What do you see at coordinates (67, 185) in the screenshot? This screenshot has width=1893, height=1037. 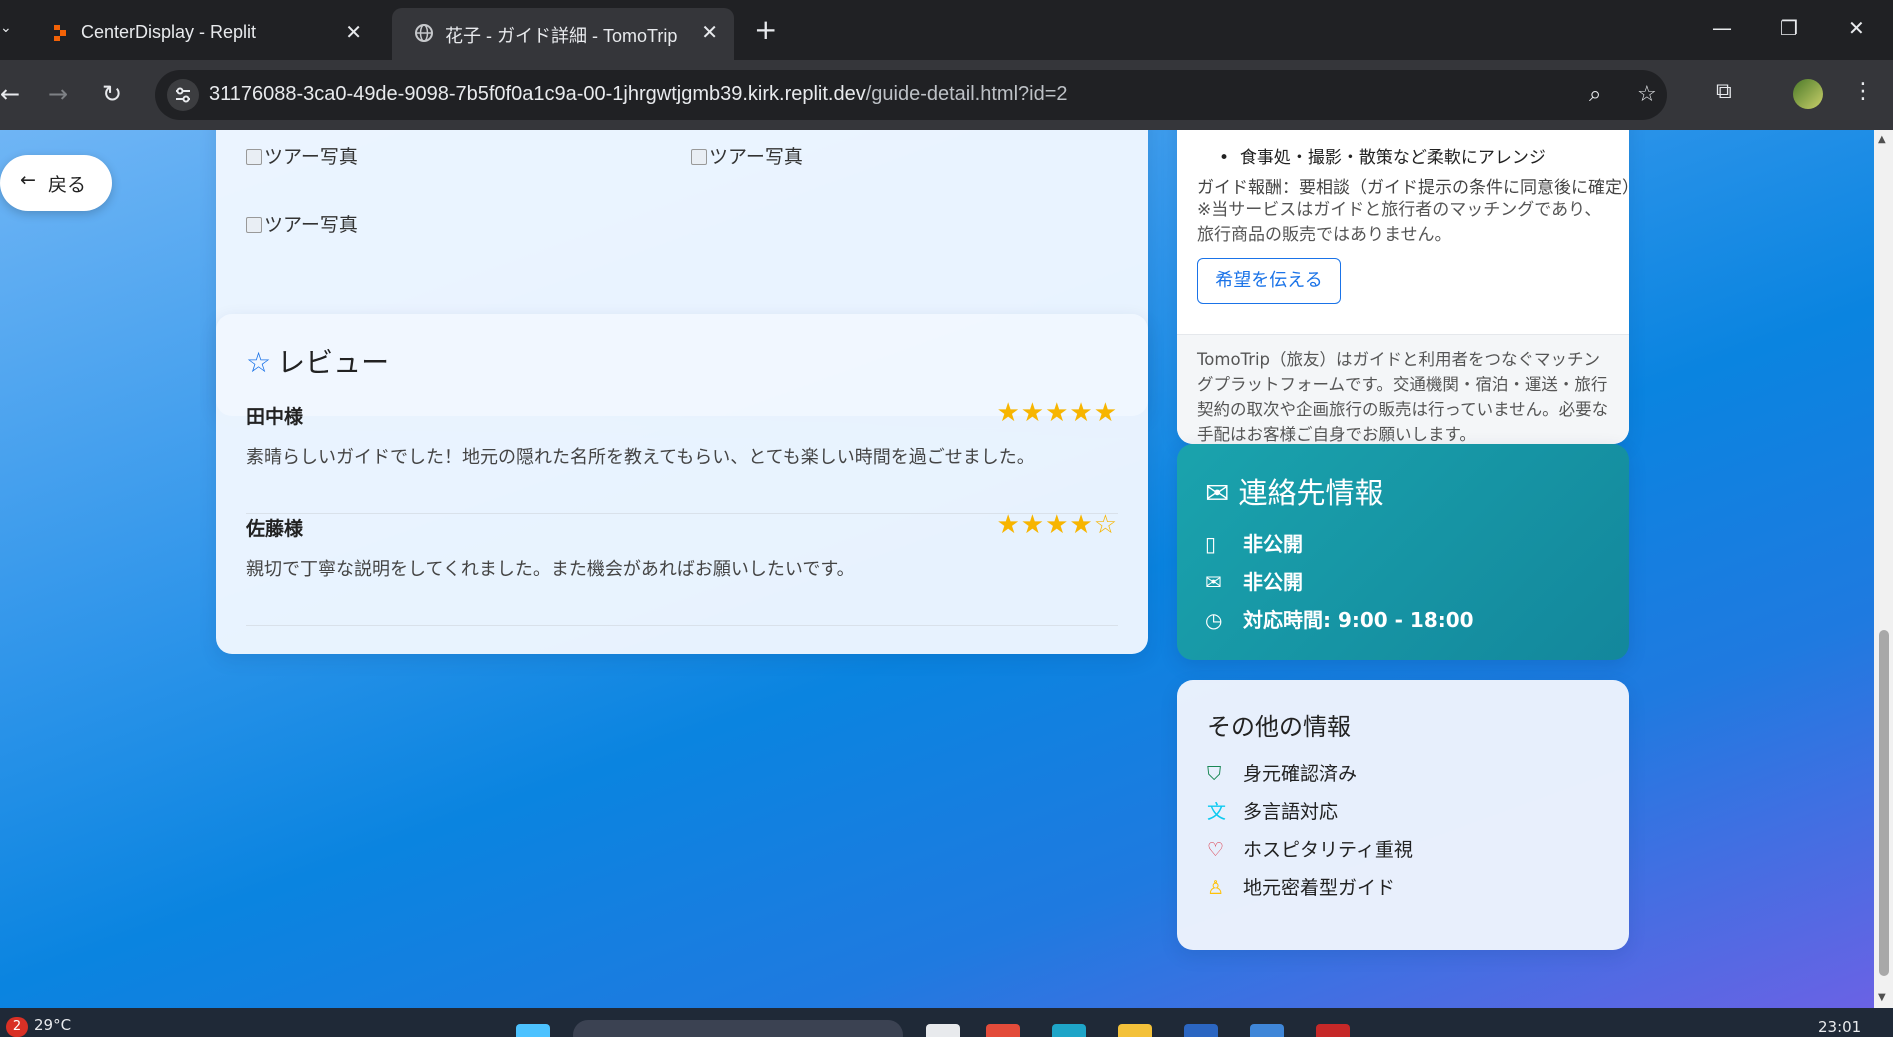 I see `back-button-label: 戻る` at bounding box center [67, 185].